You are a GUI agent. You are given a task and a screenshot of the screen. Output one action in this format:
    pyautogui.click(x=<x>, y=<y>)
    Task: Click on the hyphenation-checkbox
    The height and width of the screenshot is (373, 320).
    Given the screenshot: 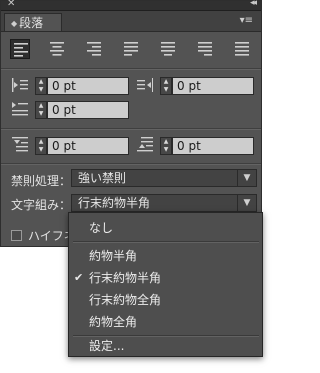 What is the action you would take?
    pyautogui.click(x=16, y=235)
    